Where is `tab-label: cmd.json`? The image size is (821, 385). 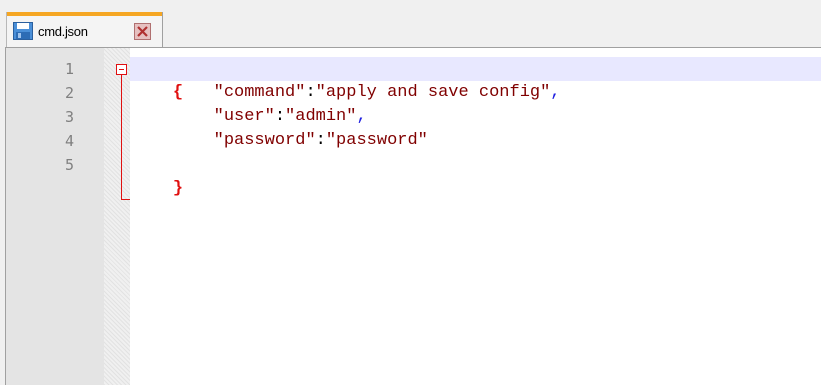
tab-label: cmd.json is located at coordinates (63, 31).